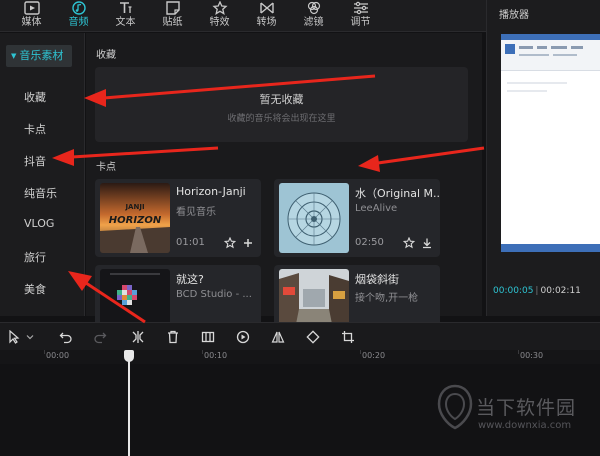 The width and height of the screenshot is (600, 456). Describe the element at coordinates (219, 16) in the screenshot. I see `tab-effects: 特效` at that location.